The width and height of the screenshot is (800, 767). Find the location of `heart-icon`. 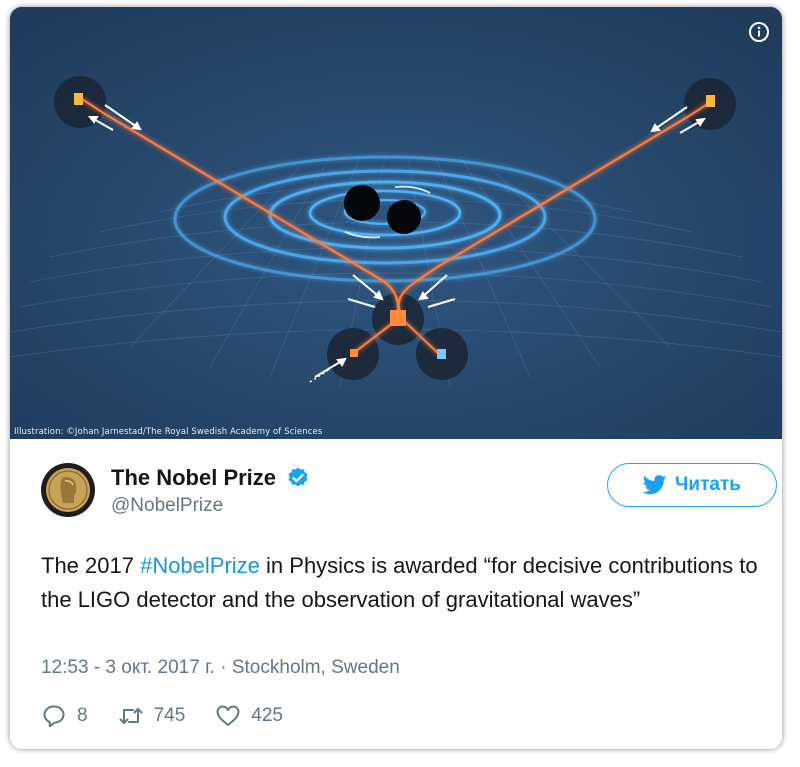

heart-icon is located at coordinates (228, 715).